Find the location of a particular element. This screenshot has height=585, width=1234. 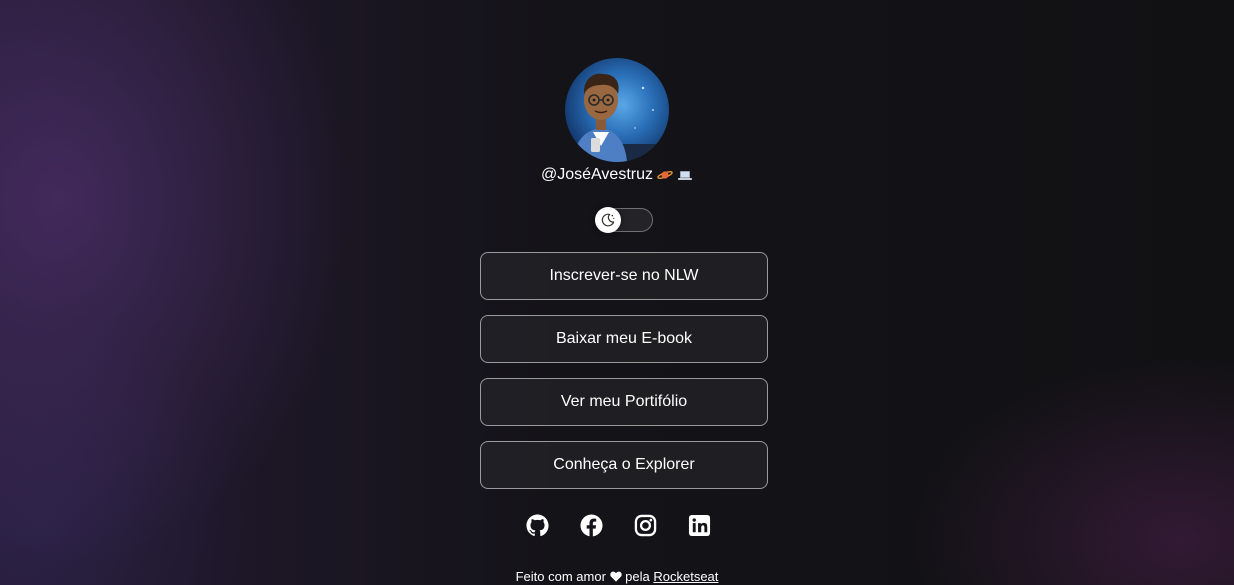

heart-icon is located at coordinates (615, 576).